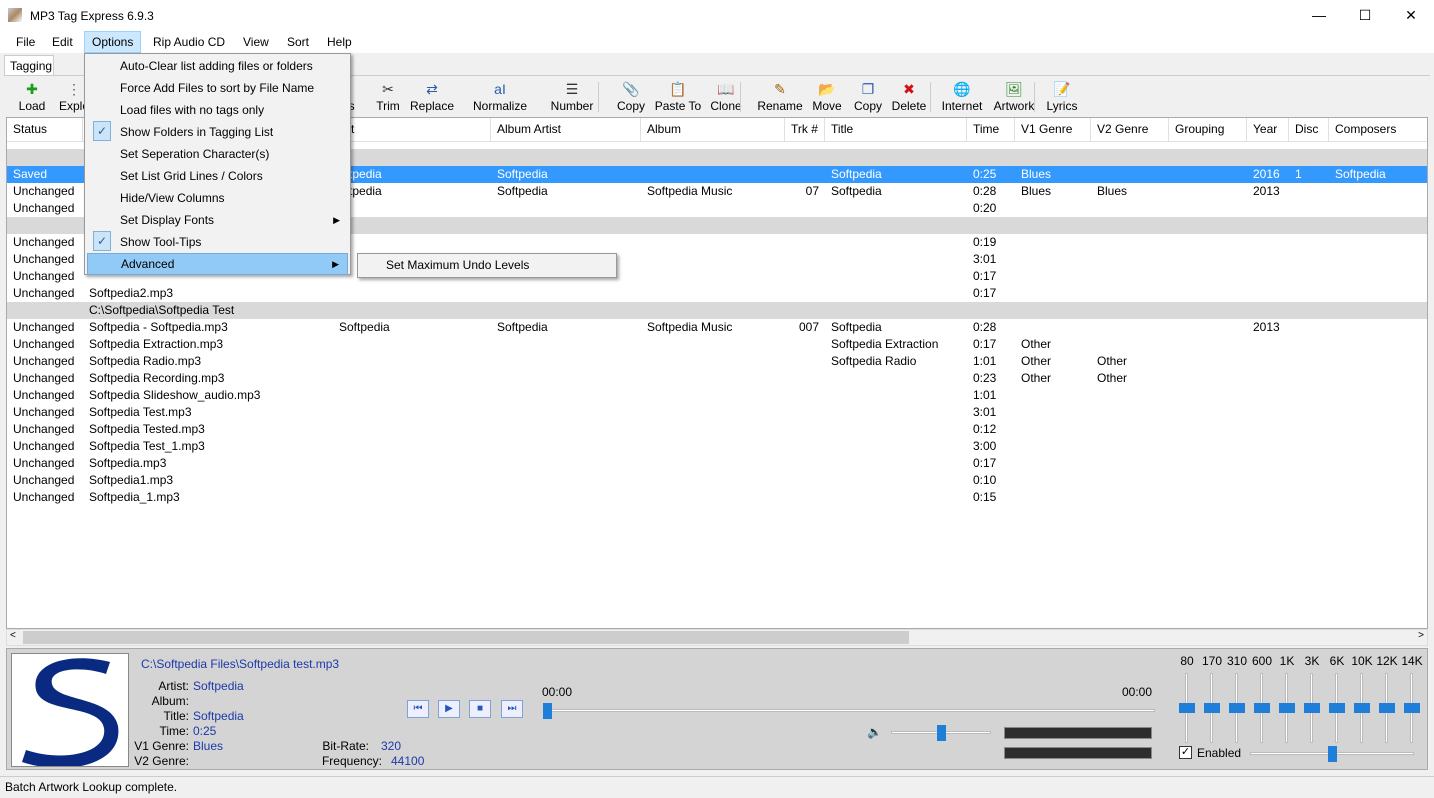 Image resolution: width=1434 pixels, height=798 pixels. Describe the element at coordinates (500, 97) in the screenshot. I see `toolbar-normalize-button: aI Normalize` at that location.